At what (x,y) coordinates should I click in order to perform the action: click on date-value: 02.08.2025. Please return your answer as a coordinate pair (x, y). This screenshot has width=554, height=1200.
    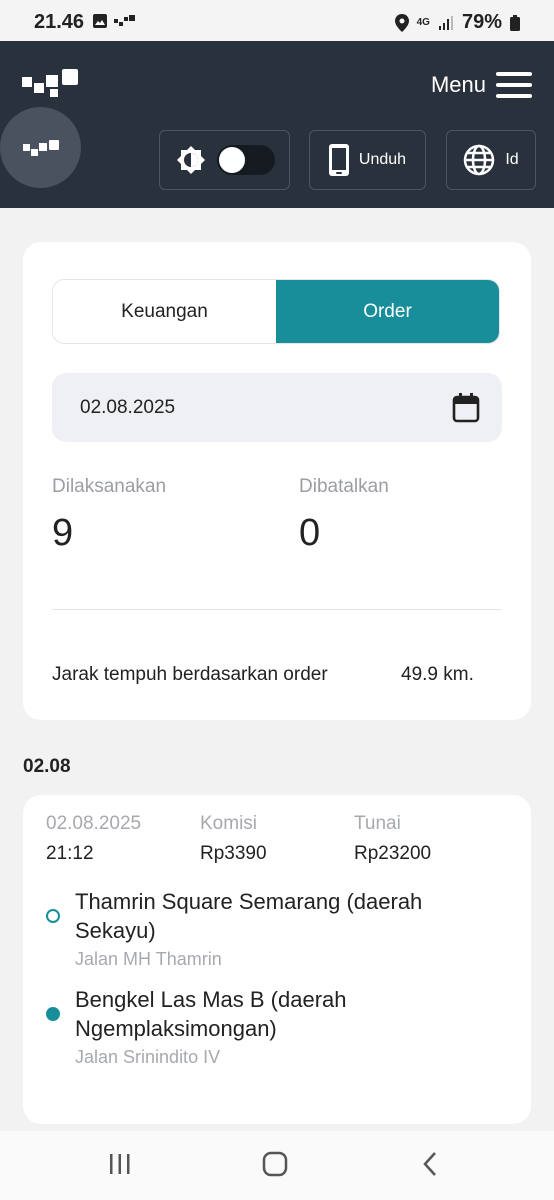
    Looking at the image, I should click on (128, 407).